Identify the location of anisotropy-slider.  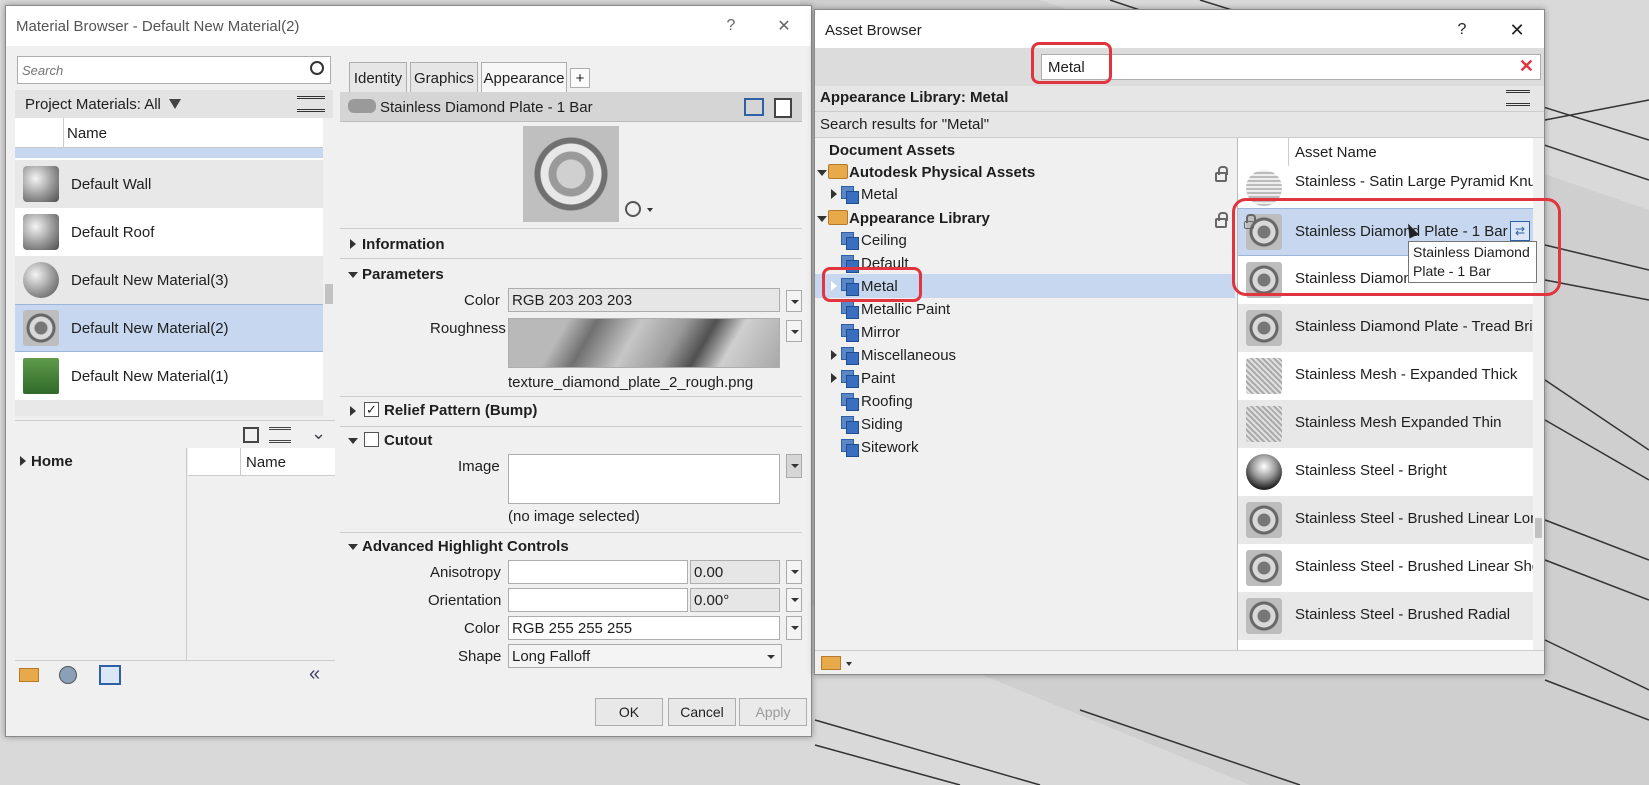
(598, 572).